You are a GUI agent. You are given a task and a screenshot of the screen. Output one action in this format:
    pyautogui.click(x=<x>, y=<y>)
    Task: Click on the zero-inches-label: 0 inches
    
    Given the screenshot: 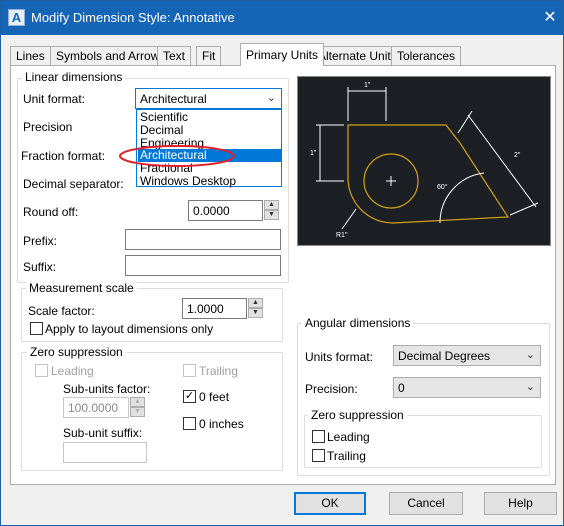 What is the action you would take?
    pyautogui.click(x=221, y=424)
    